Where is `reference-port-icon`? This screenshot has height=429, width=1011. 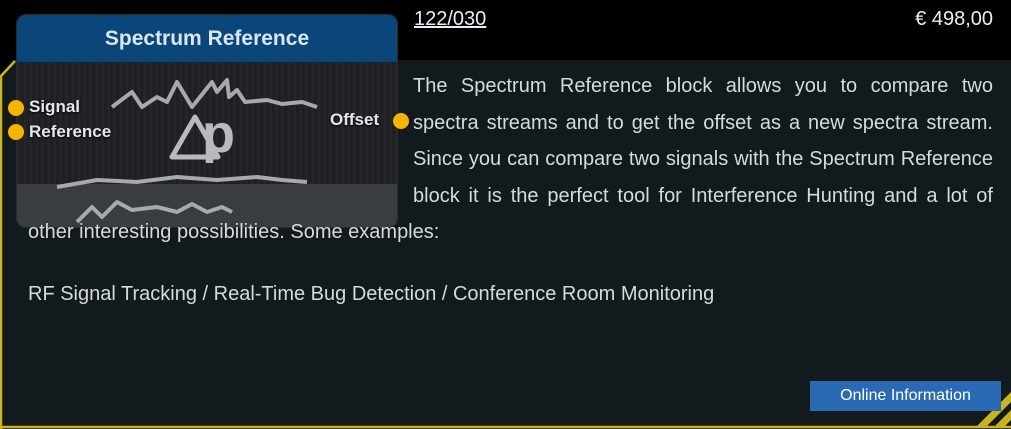
reference-port-icon is located at coordinates (16, 132).